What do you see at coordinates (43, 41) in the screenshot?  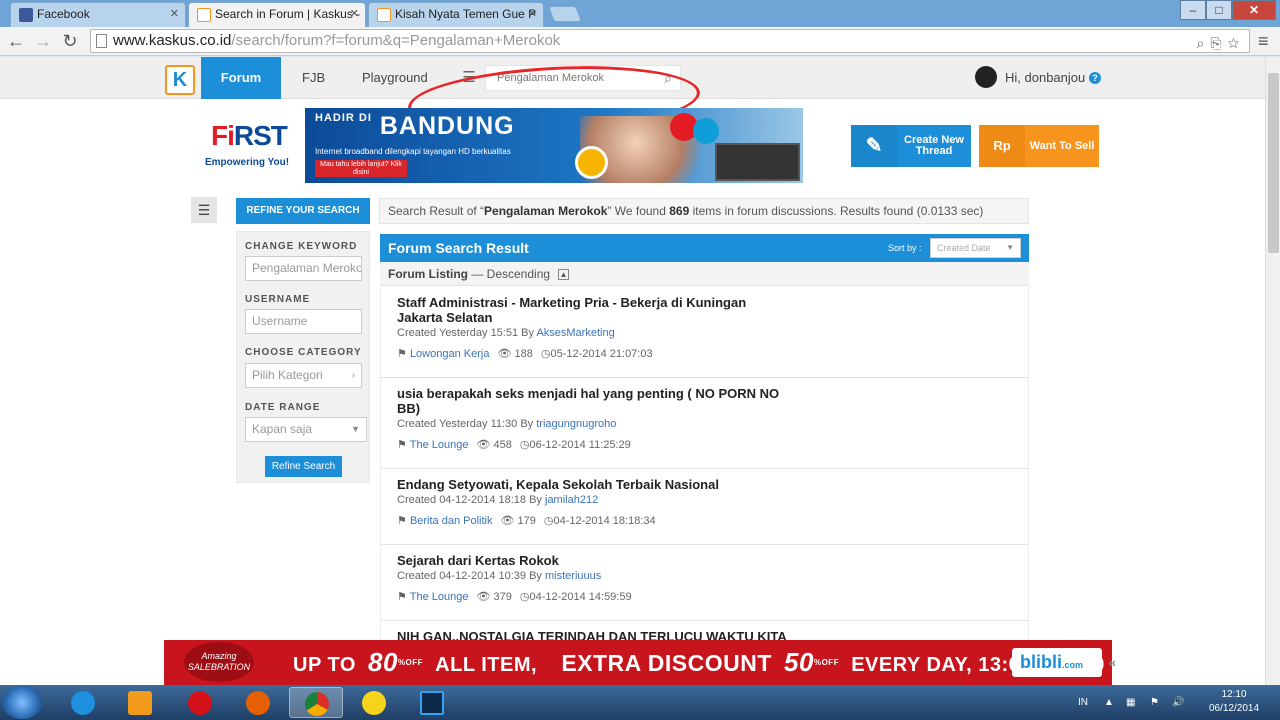 I see `forward-arrow-icon: →` at bounding box center [43, 41].